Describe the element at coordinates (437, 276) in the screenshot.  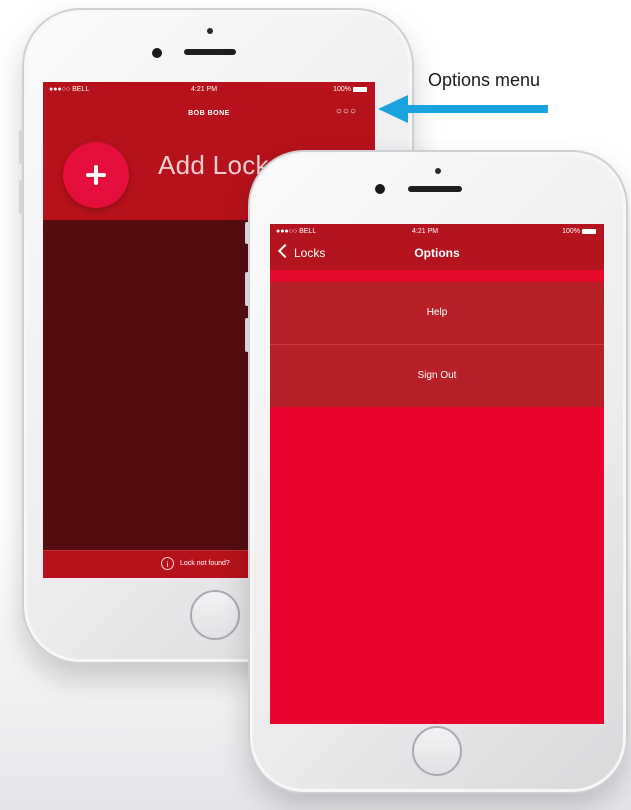
I see `nav-divider` at that location.